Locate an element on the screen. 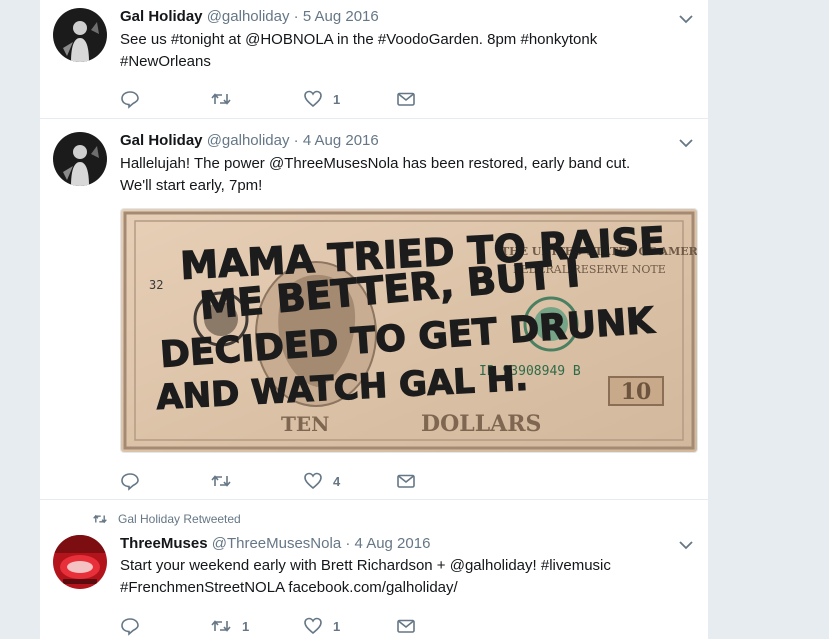  tweet-header: Gal Holiday @galholiday · 4 Aug 2016 is located at coordinates (249, 140).